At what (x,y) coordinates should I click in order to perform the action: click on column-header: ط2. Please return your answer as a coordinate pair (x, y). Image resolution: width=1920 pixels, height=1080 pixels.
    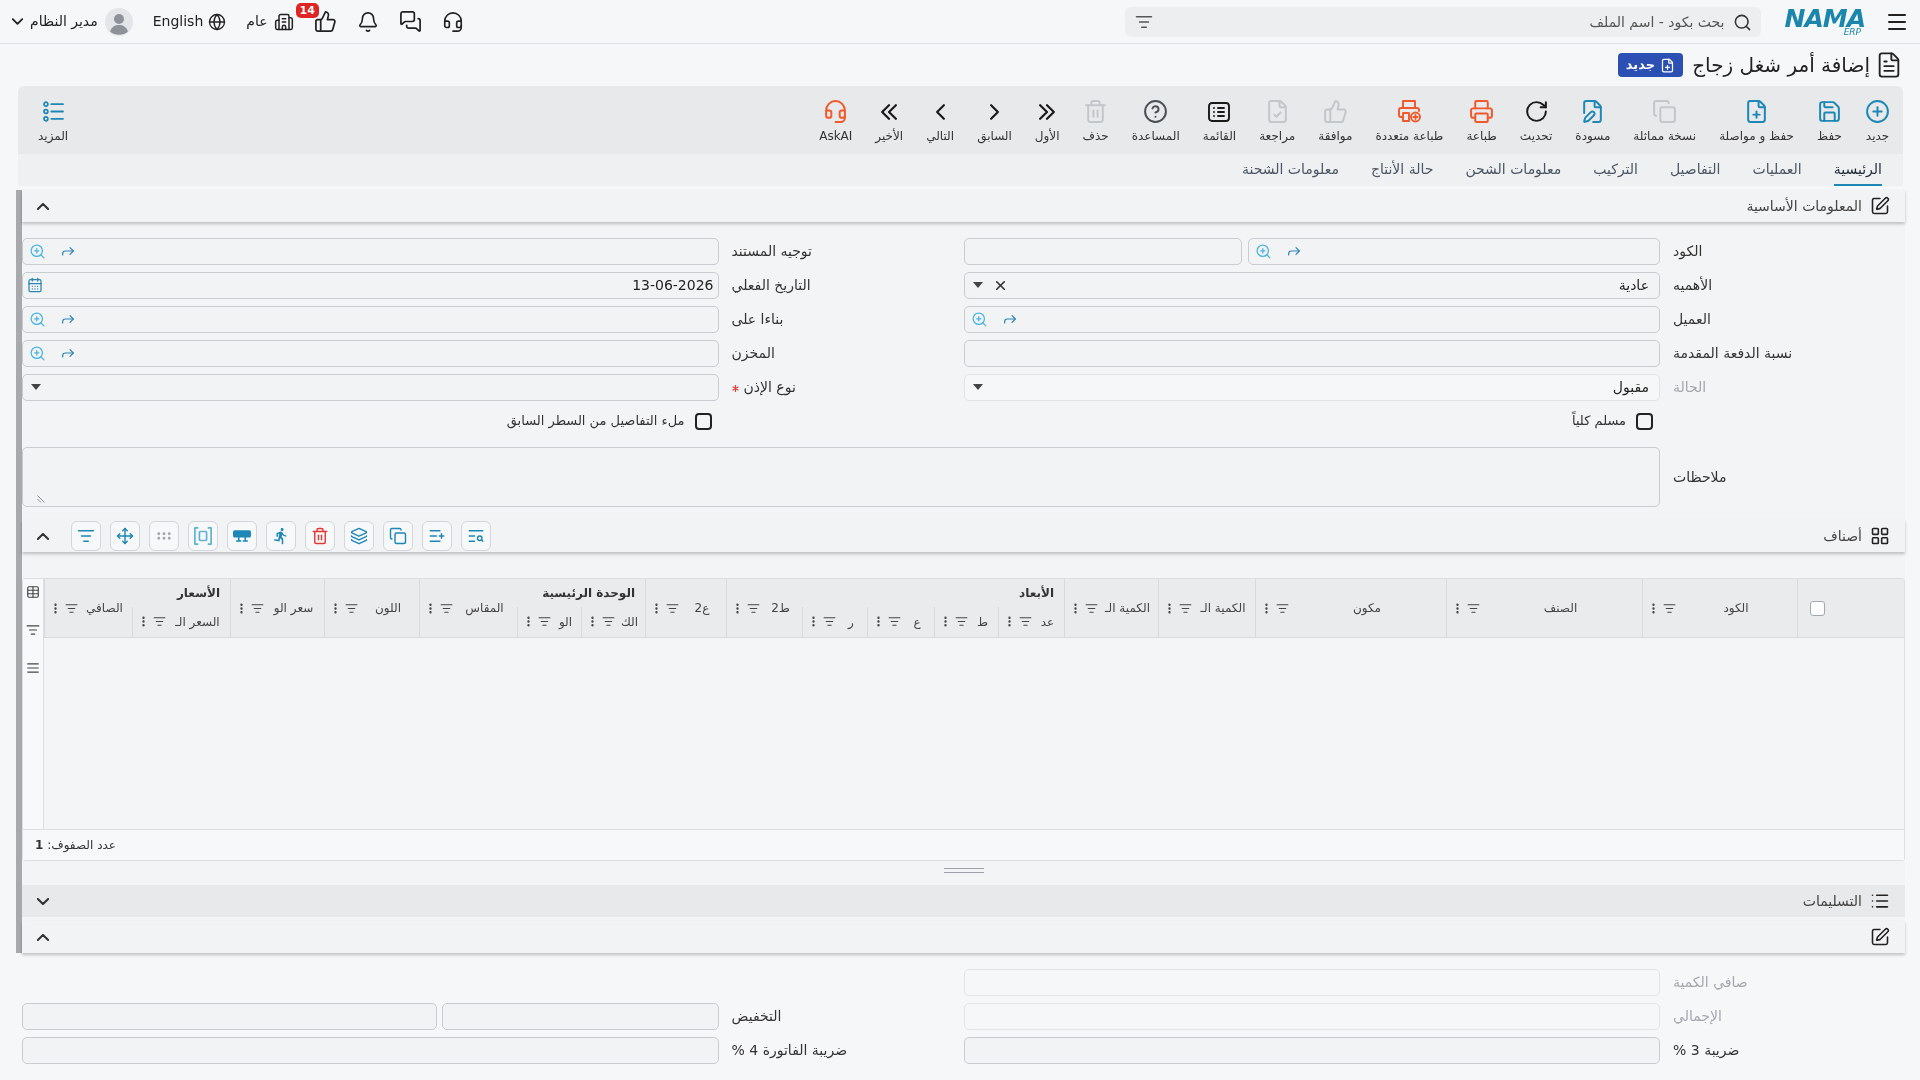
    Looking at the image, I should click on (780, 608).